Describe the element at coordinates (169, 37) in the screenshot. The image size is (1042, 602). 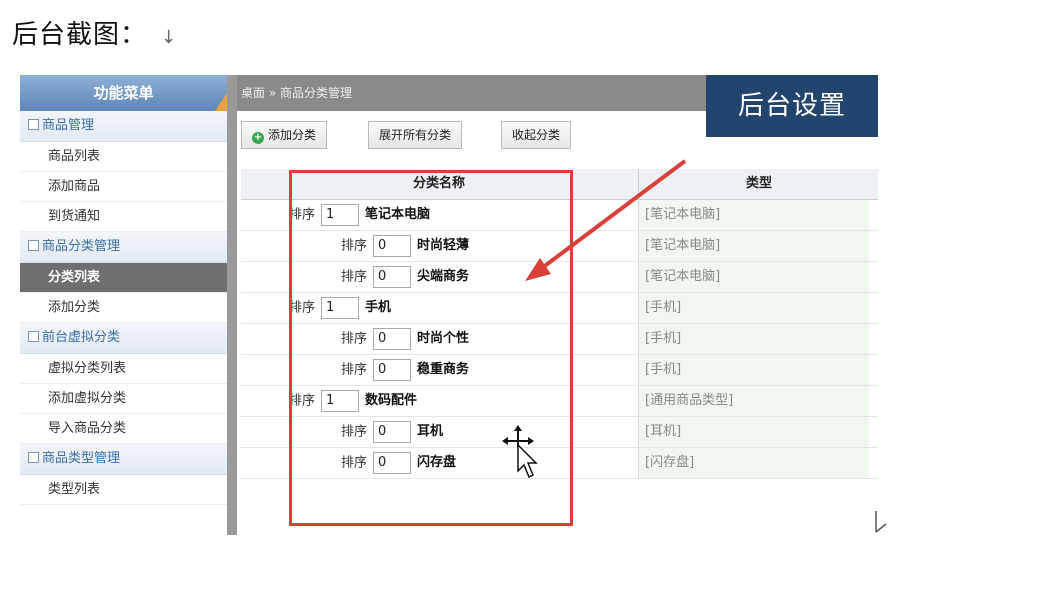
I see `down-arrow-icon: ↓` at that location.